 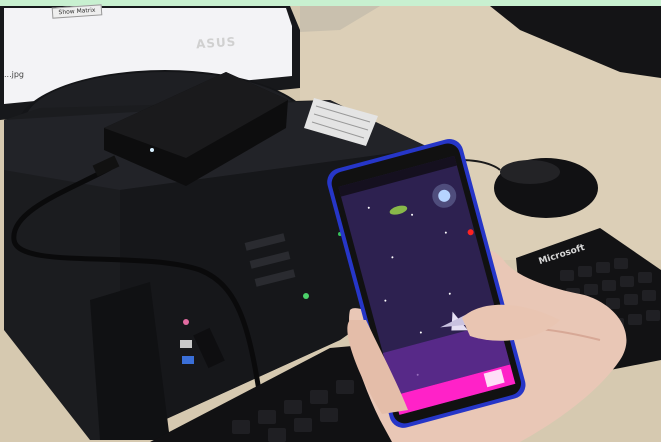 I want to click on monitor-screen-file-label: ...jpg, so click(x=14, y=74).